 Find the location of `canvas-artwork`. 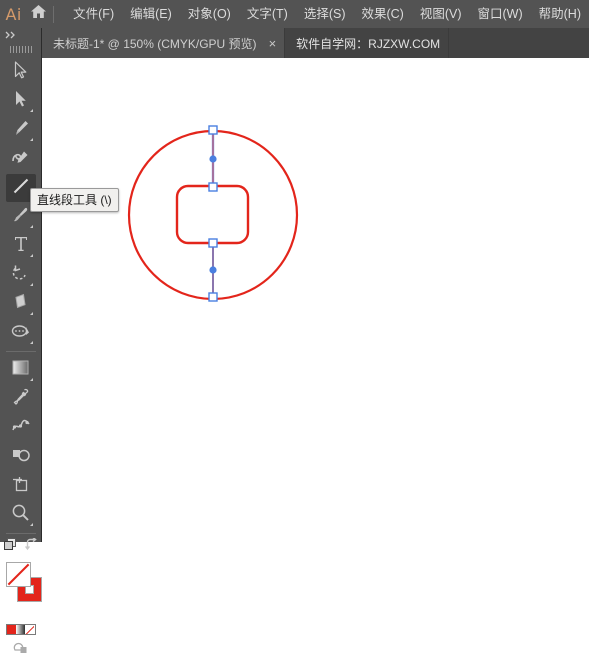

canvas-artwork is located at coordinates (213, 213).